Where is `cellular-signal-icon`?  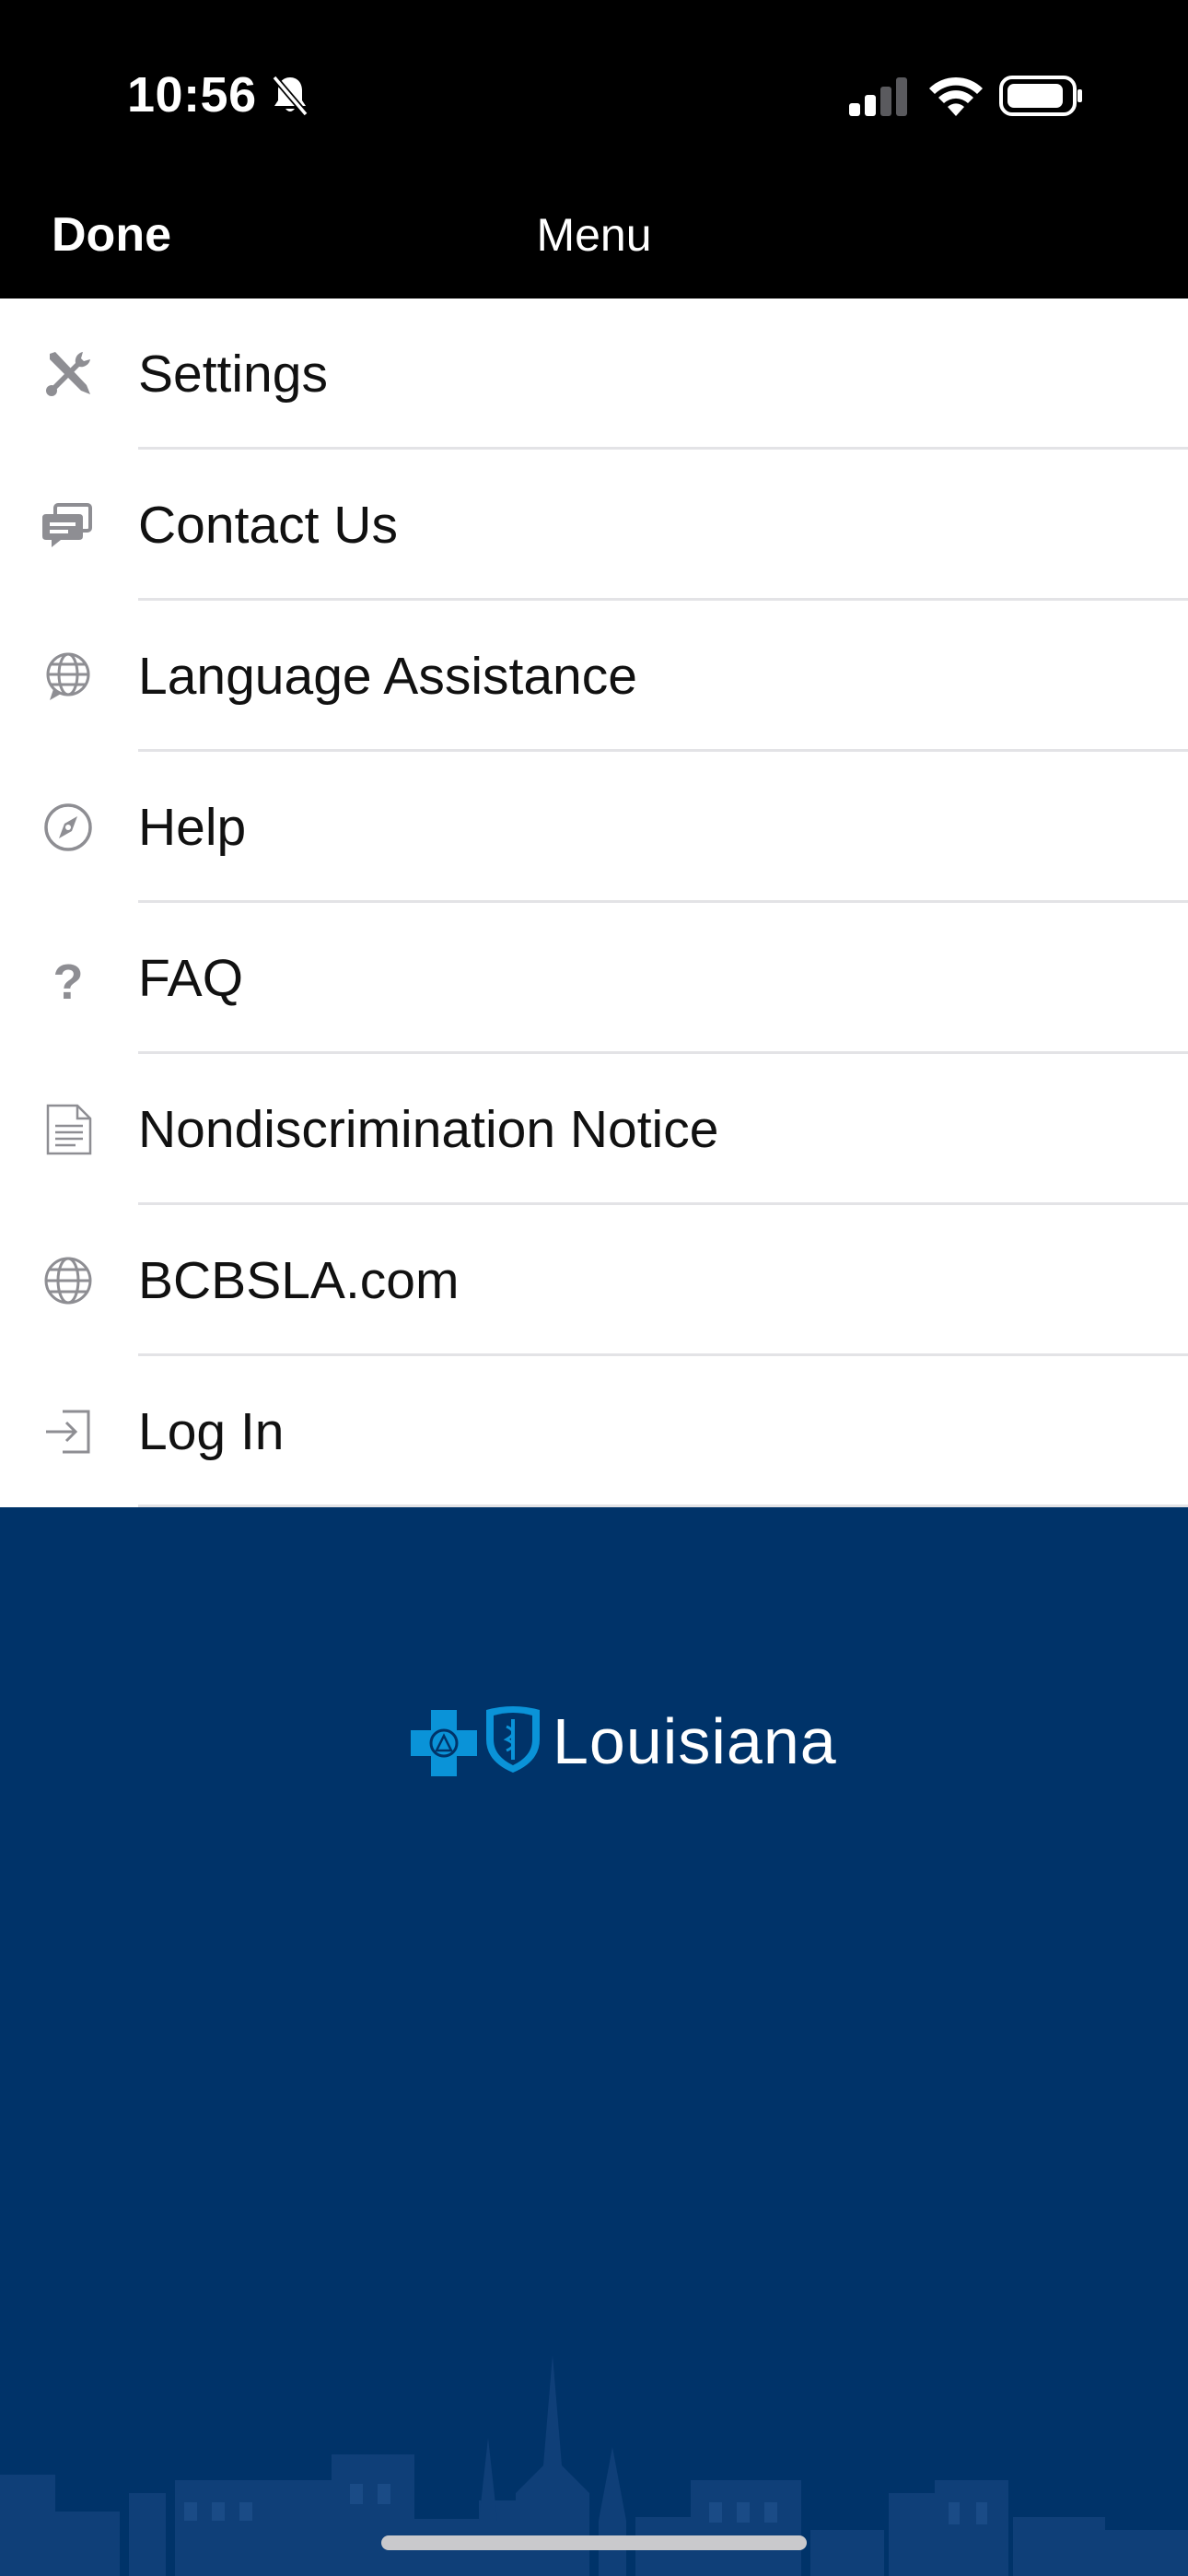
cellular-signal-icon is located at coordinates (878, 96).